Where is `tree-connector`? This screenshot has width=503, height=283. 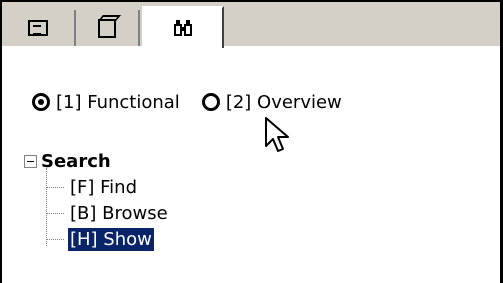 tree-connector is located at coordinates (46, 207).